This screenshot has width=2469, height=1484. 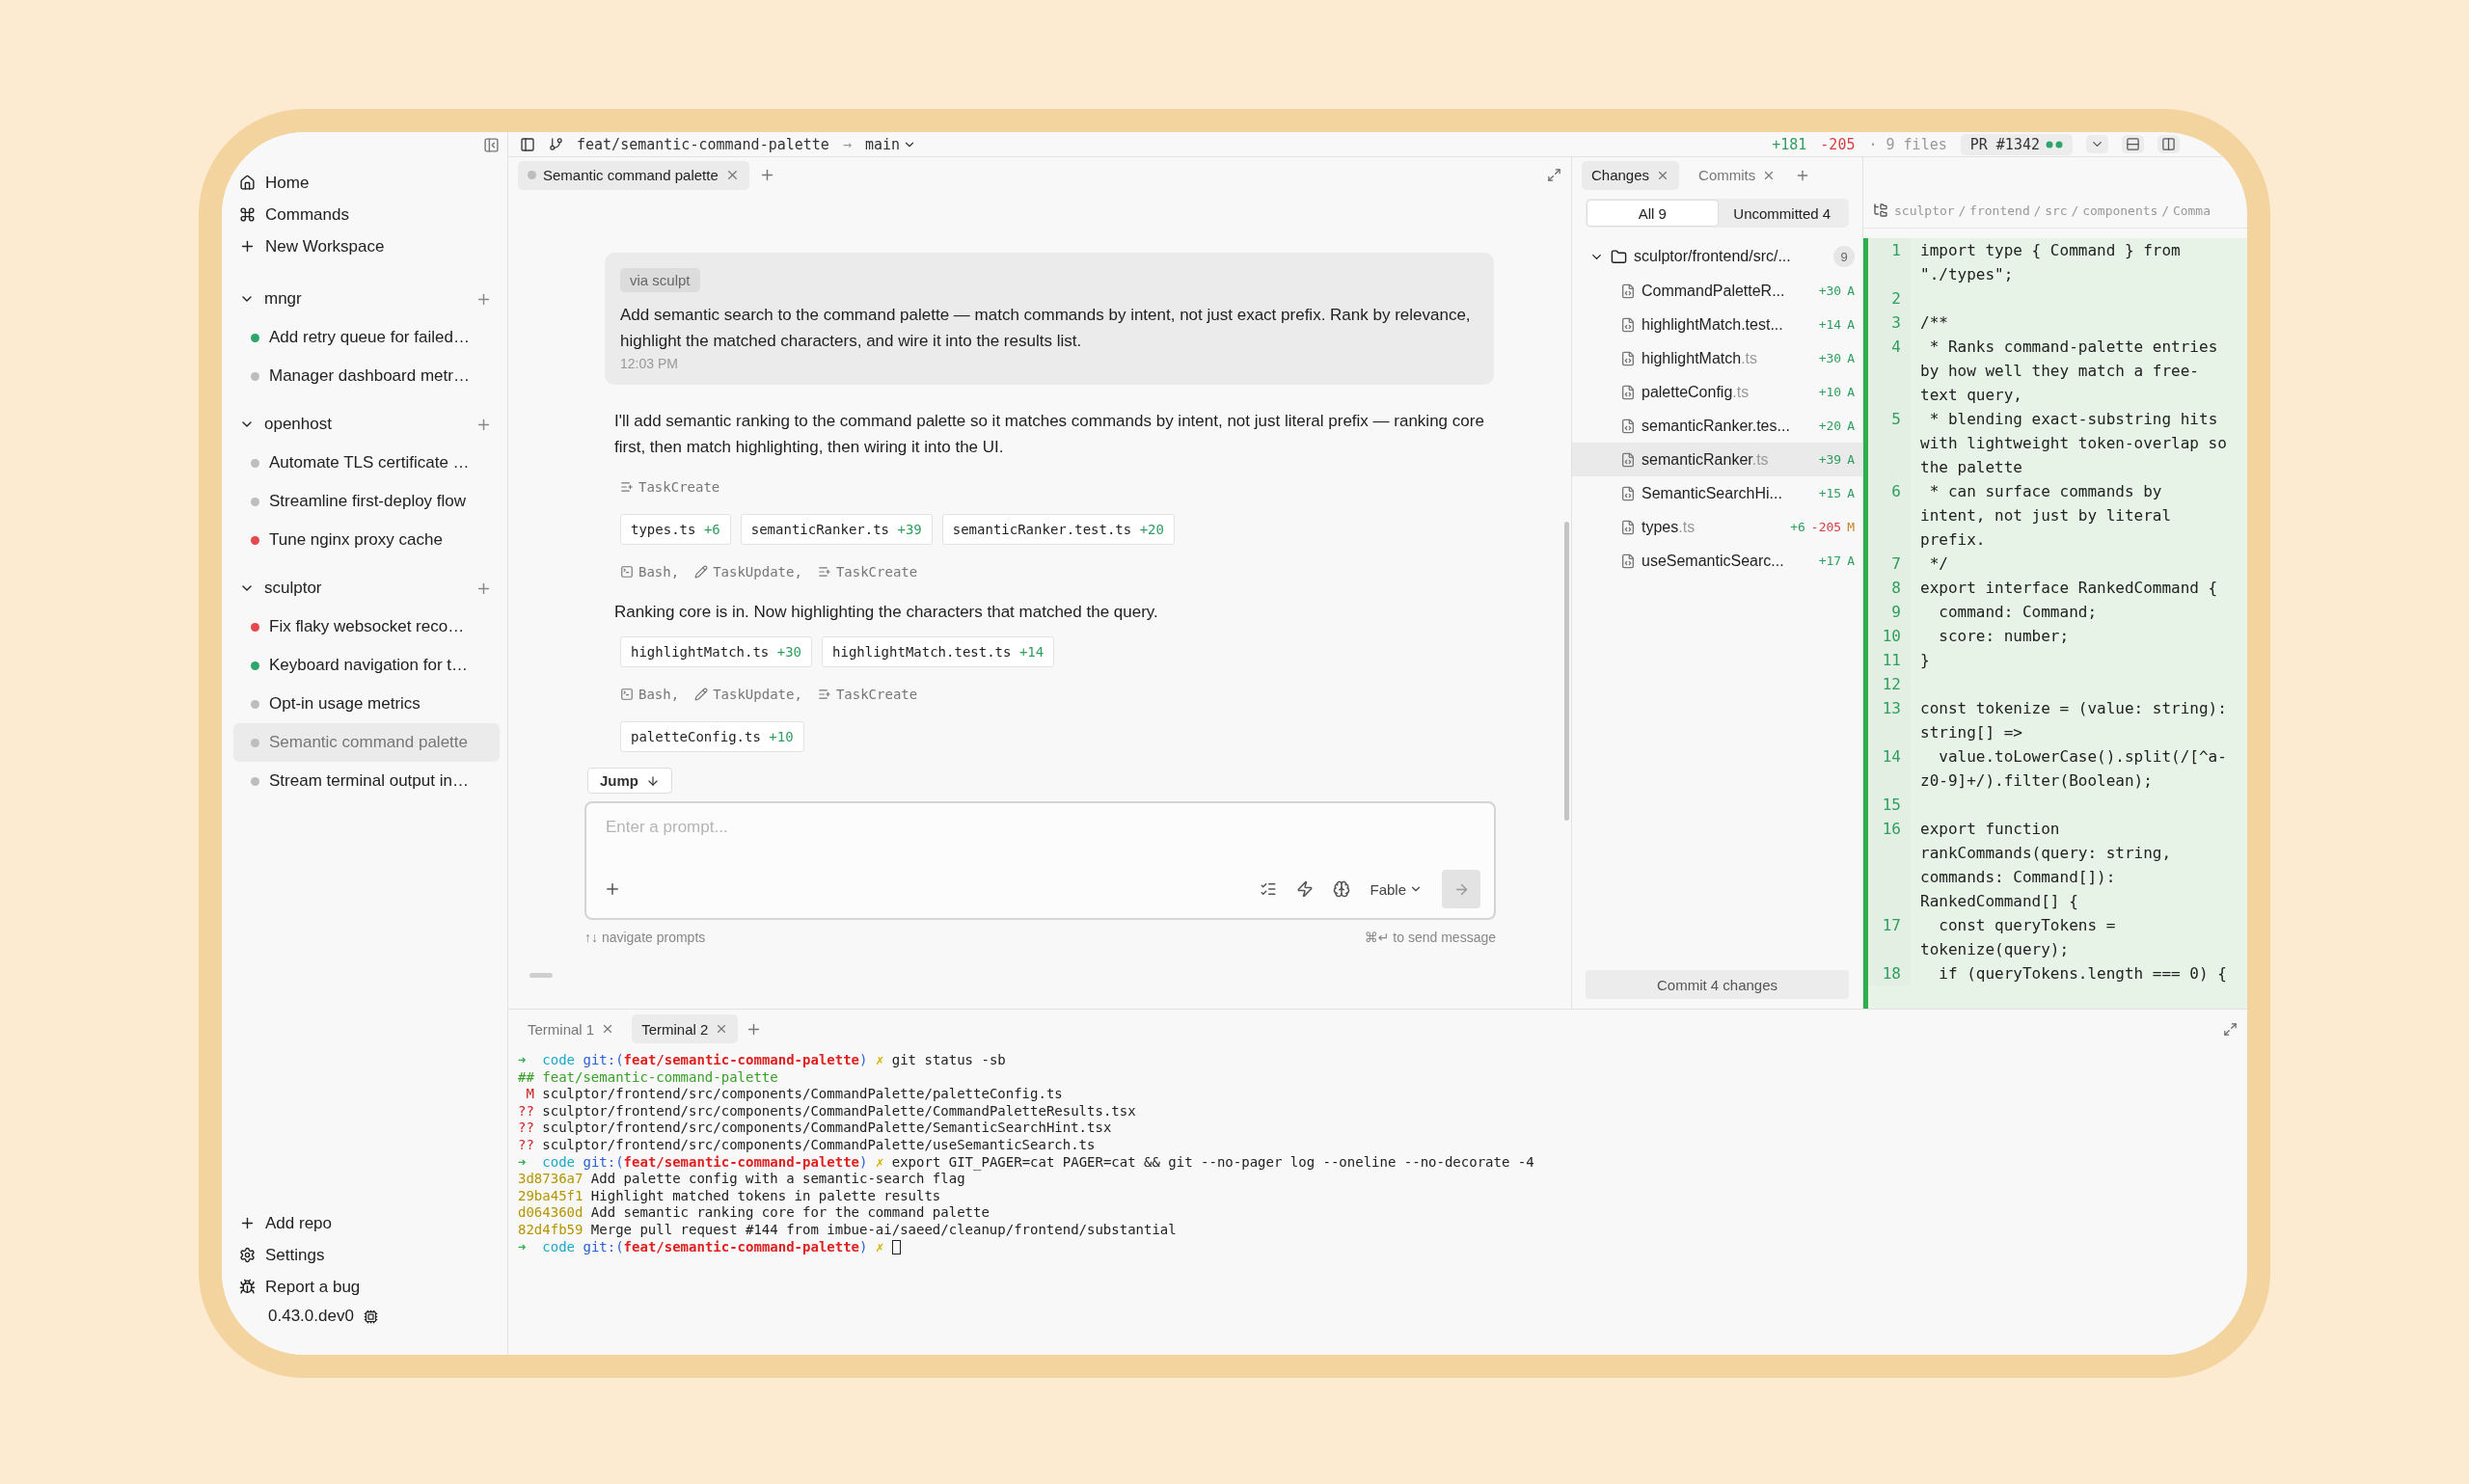 I want to click on assistant-text: I'll add semantic ranking to the command palette so it matches commands by intent, not just literal prefix — ranking core first, then match highlighting, then wiring it into the UI., so click(x=1049, y=434).